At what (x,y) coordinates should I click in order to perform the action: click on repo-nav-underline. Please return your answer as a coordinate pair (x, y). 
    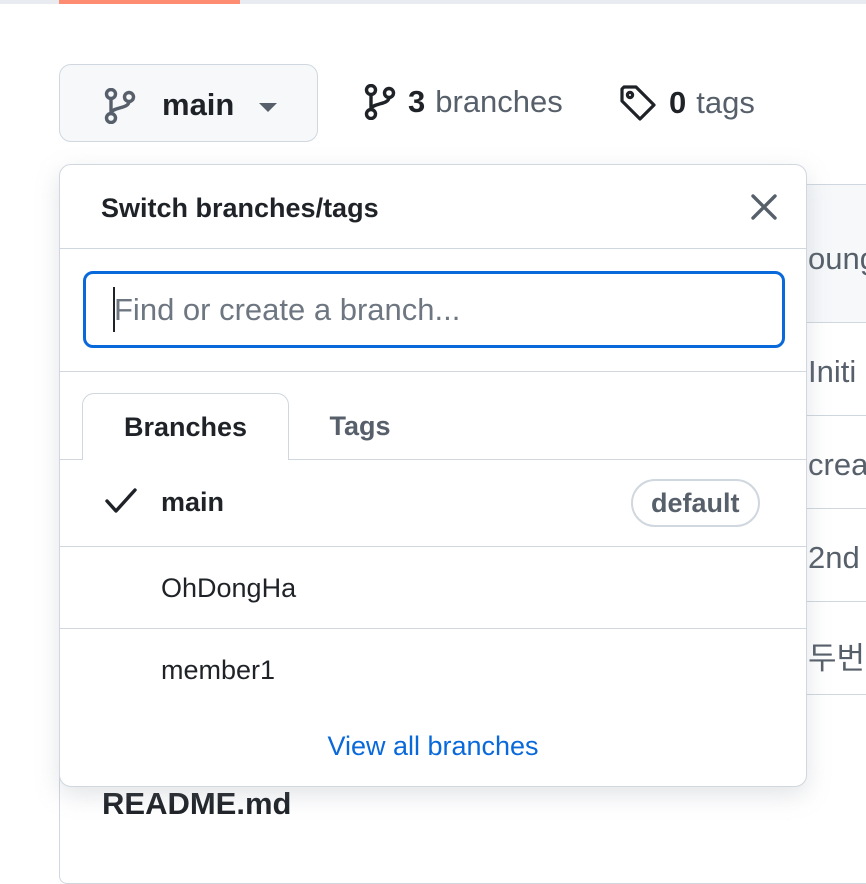
    Looking at the image, I should click on (433, 2).